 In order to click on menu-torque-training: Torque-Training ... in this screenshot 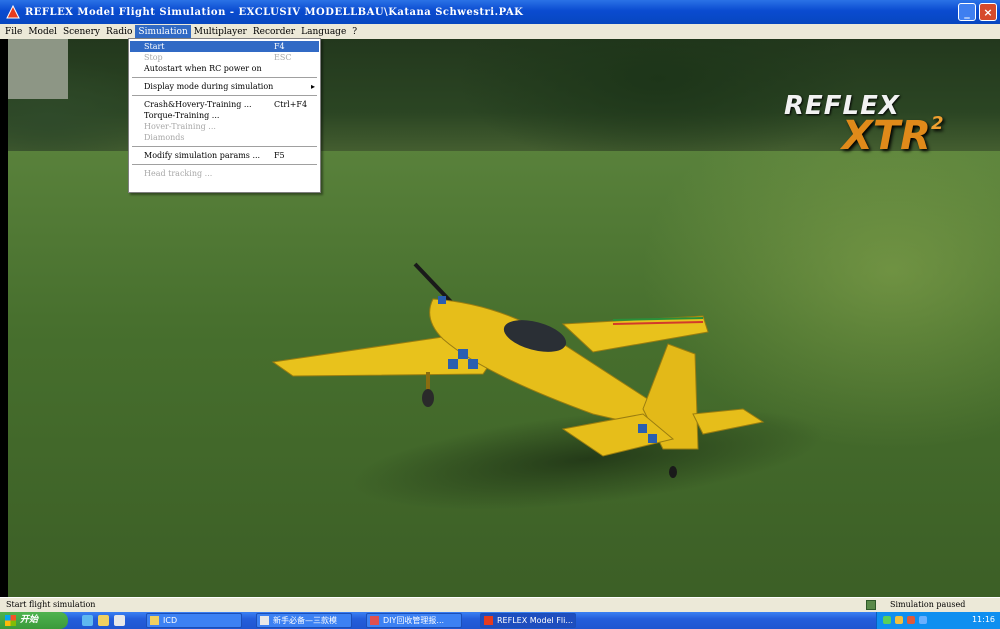, I will do `click(224, 115)`.